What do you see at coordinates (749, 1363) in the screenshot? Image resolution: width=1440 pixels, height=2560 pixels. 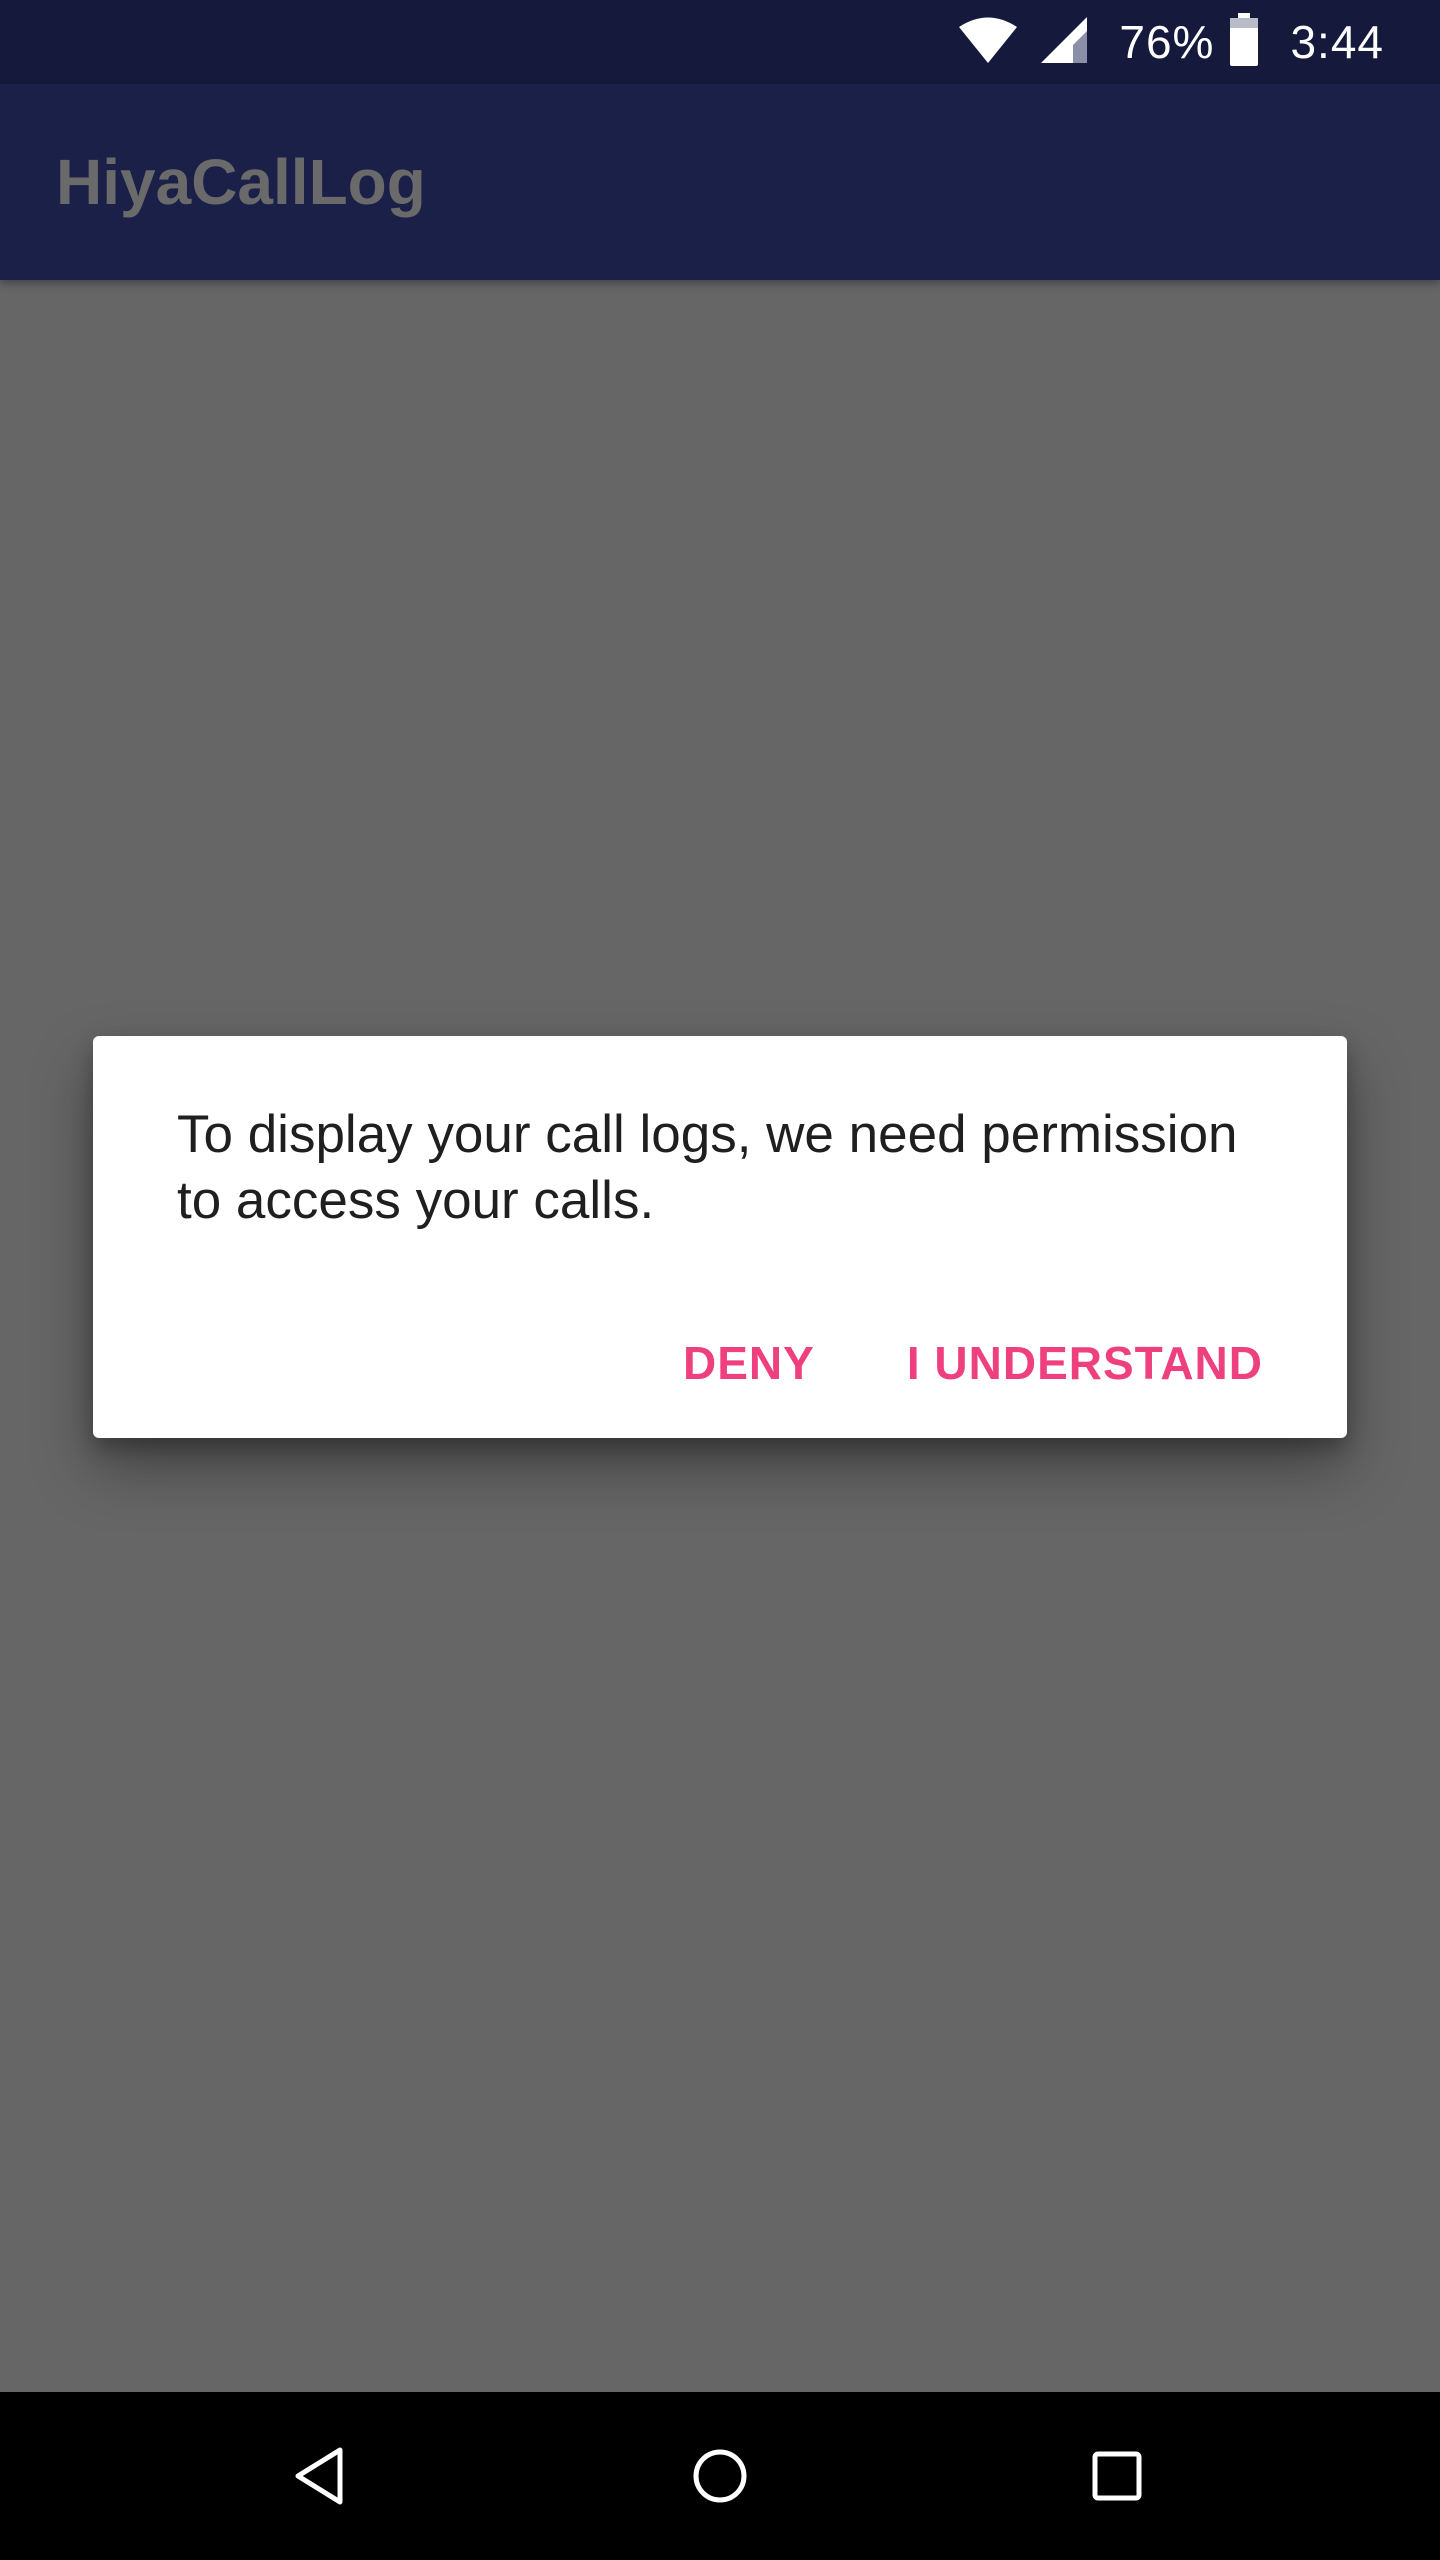 I see `deny-button: DENY` at bounding box center [749, 1363].